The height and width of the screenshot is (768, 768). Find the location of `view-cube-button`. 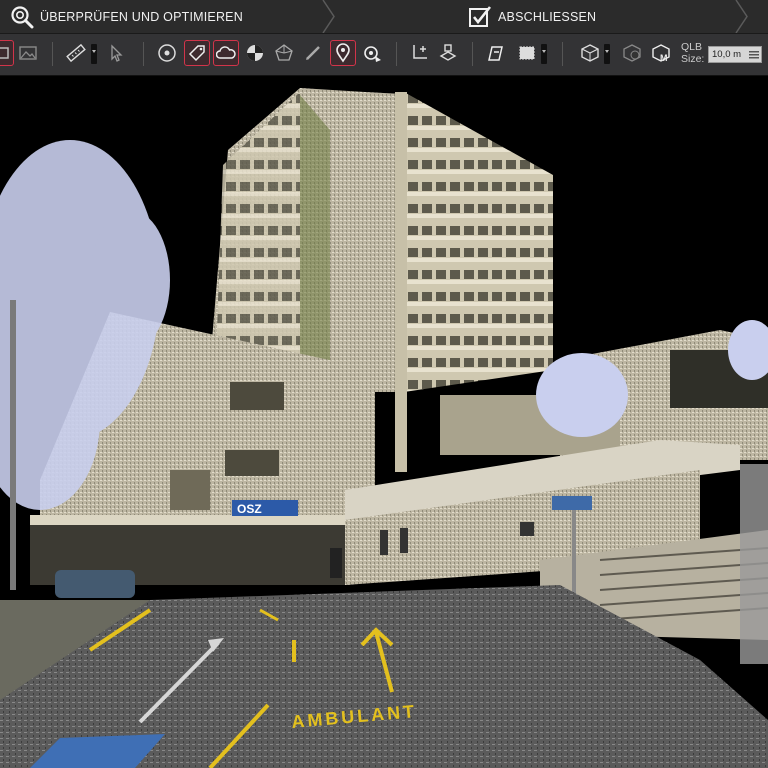

view-cube-button is located at coordinates (590, 53).